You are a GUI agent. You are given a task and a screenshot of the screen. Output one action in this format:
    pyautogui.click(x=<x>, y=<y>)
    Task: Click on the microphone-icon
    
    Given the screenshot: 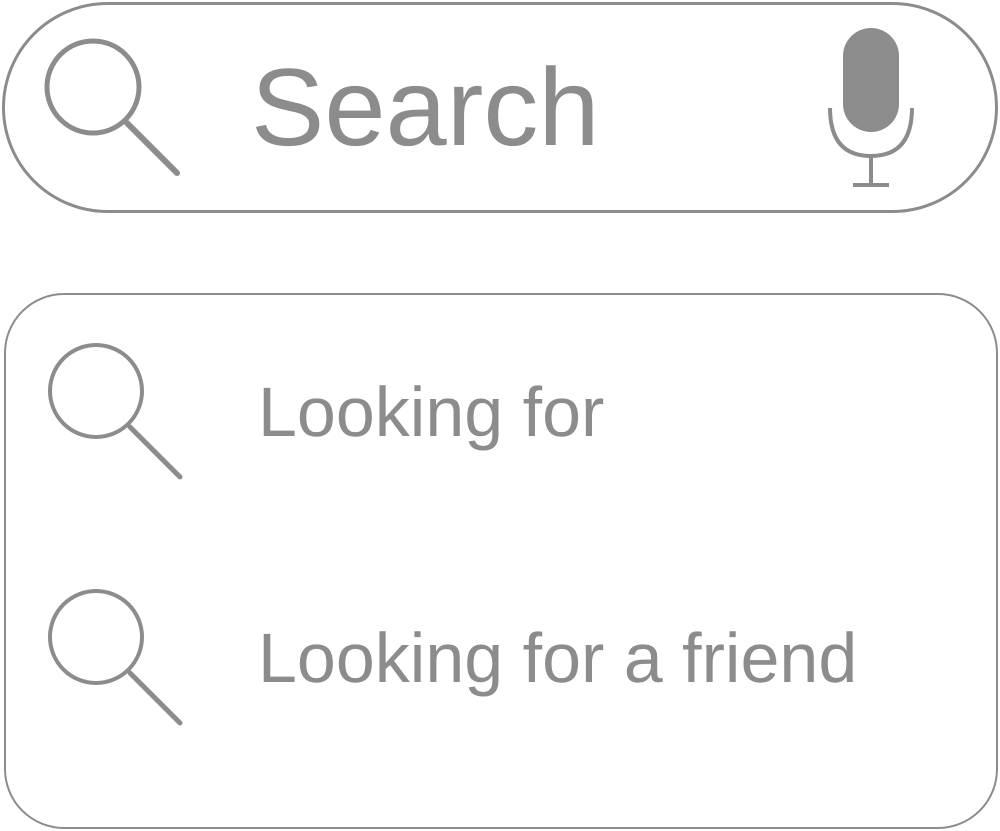 What is the action you would take?
    pyautogui.click(x=871, y=108)
    